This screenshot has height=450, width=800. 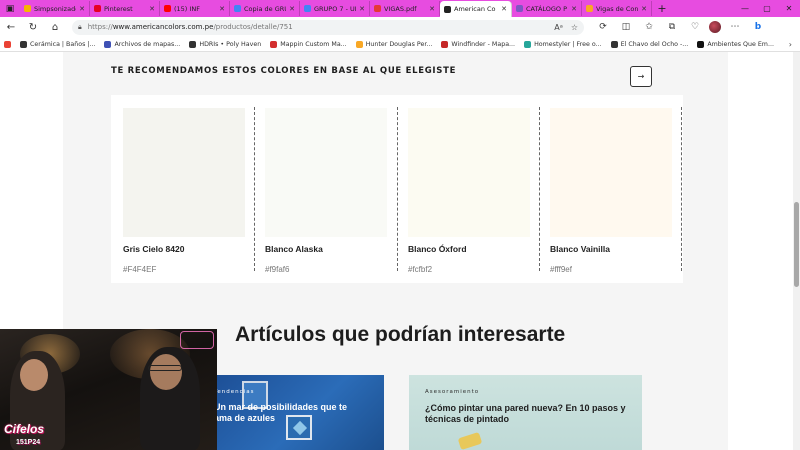 I want to click on browser-tab-8: Vigas de Con ✕, so click(x=617, y=8).